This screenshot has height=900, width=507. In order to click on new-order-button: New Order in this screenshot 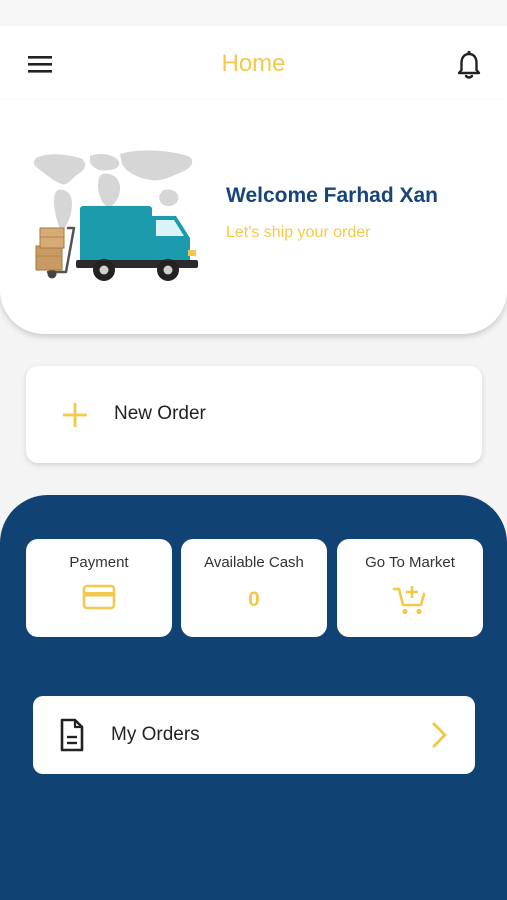, I will do `click(254, 414)`.